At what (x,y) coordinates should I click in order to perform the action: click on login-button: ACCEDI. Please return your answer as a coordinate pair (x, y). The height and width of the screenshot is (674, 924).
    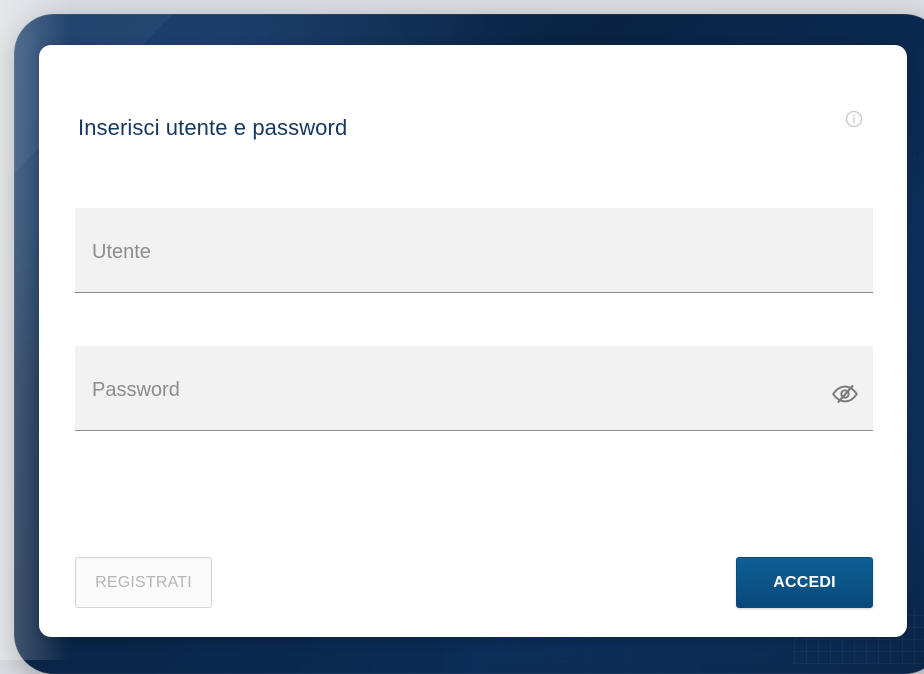
    Looking at the image, I should click on (804, 582).